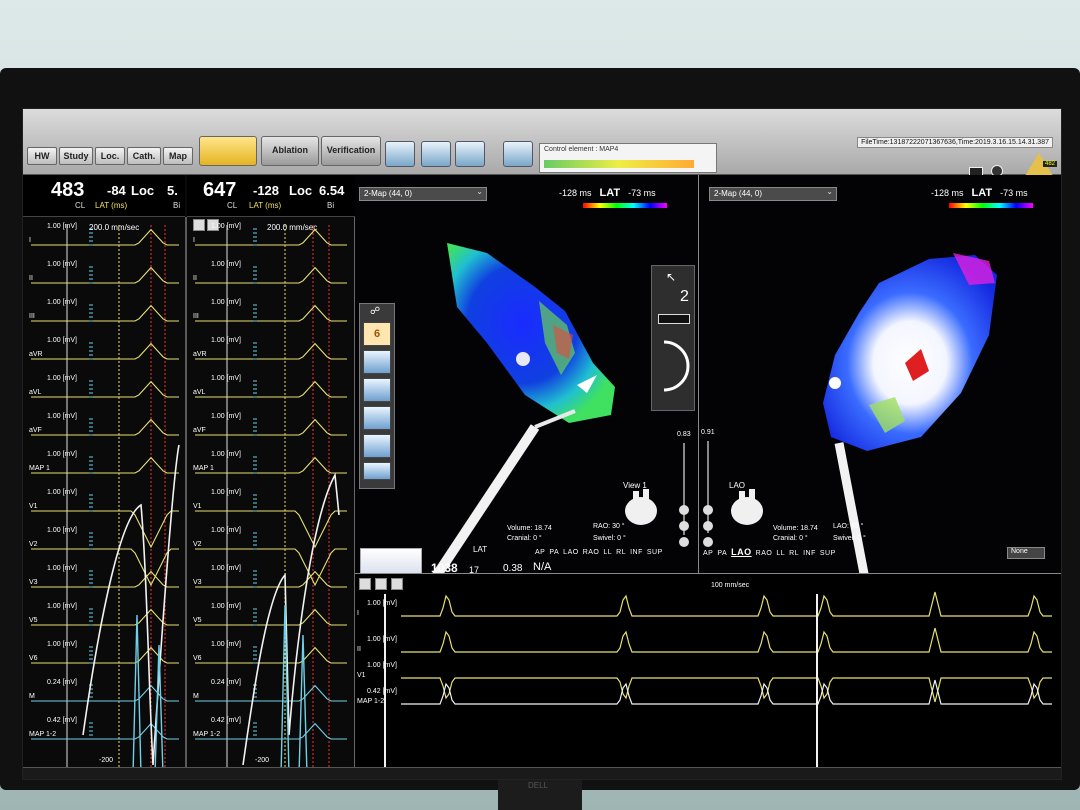  What do you see at coordinates (844, 538) in the screenshot?
I see `swivel-label-text: Swivel:` at bounding box center [844, 538].